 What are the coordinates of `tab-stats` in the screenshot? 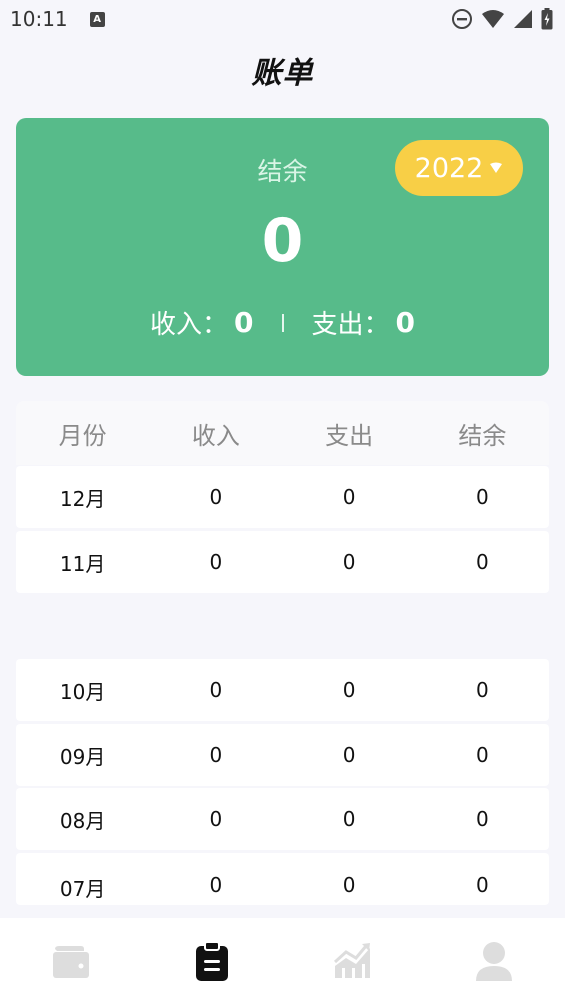 It's located at (353, 961).